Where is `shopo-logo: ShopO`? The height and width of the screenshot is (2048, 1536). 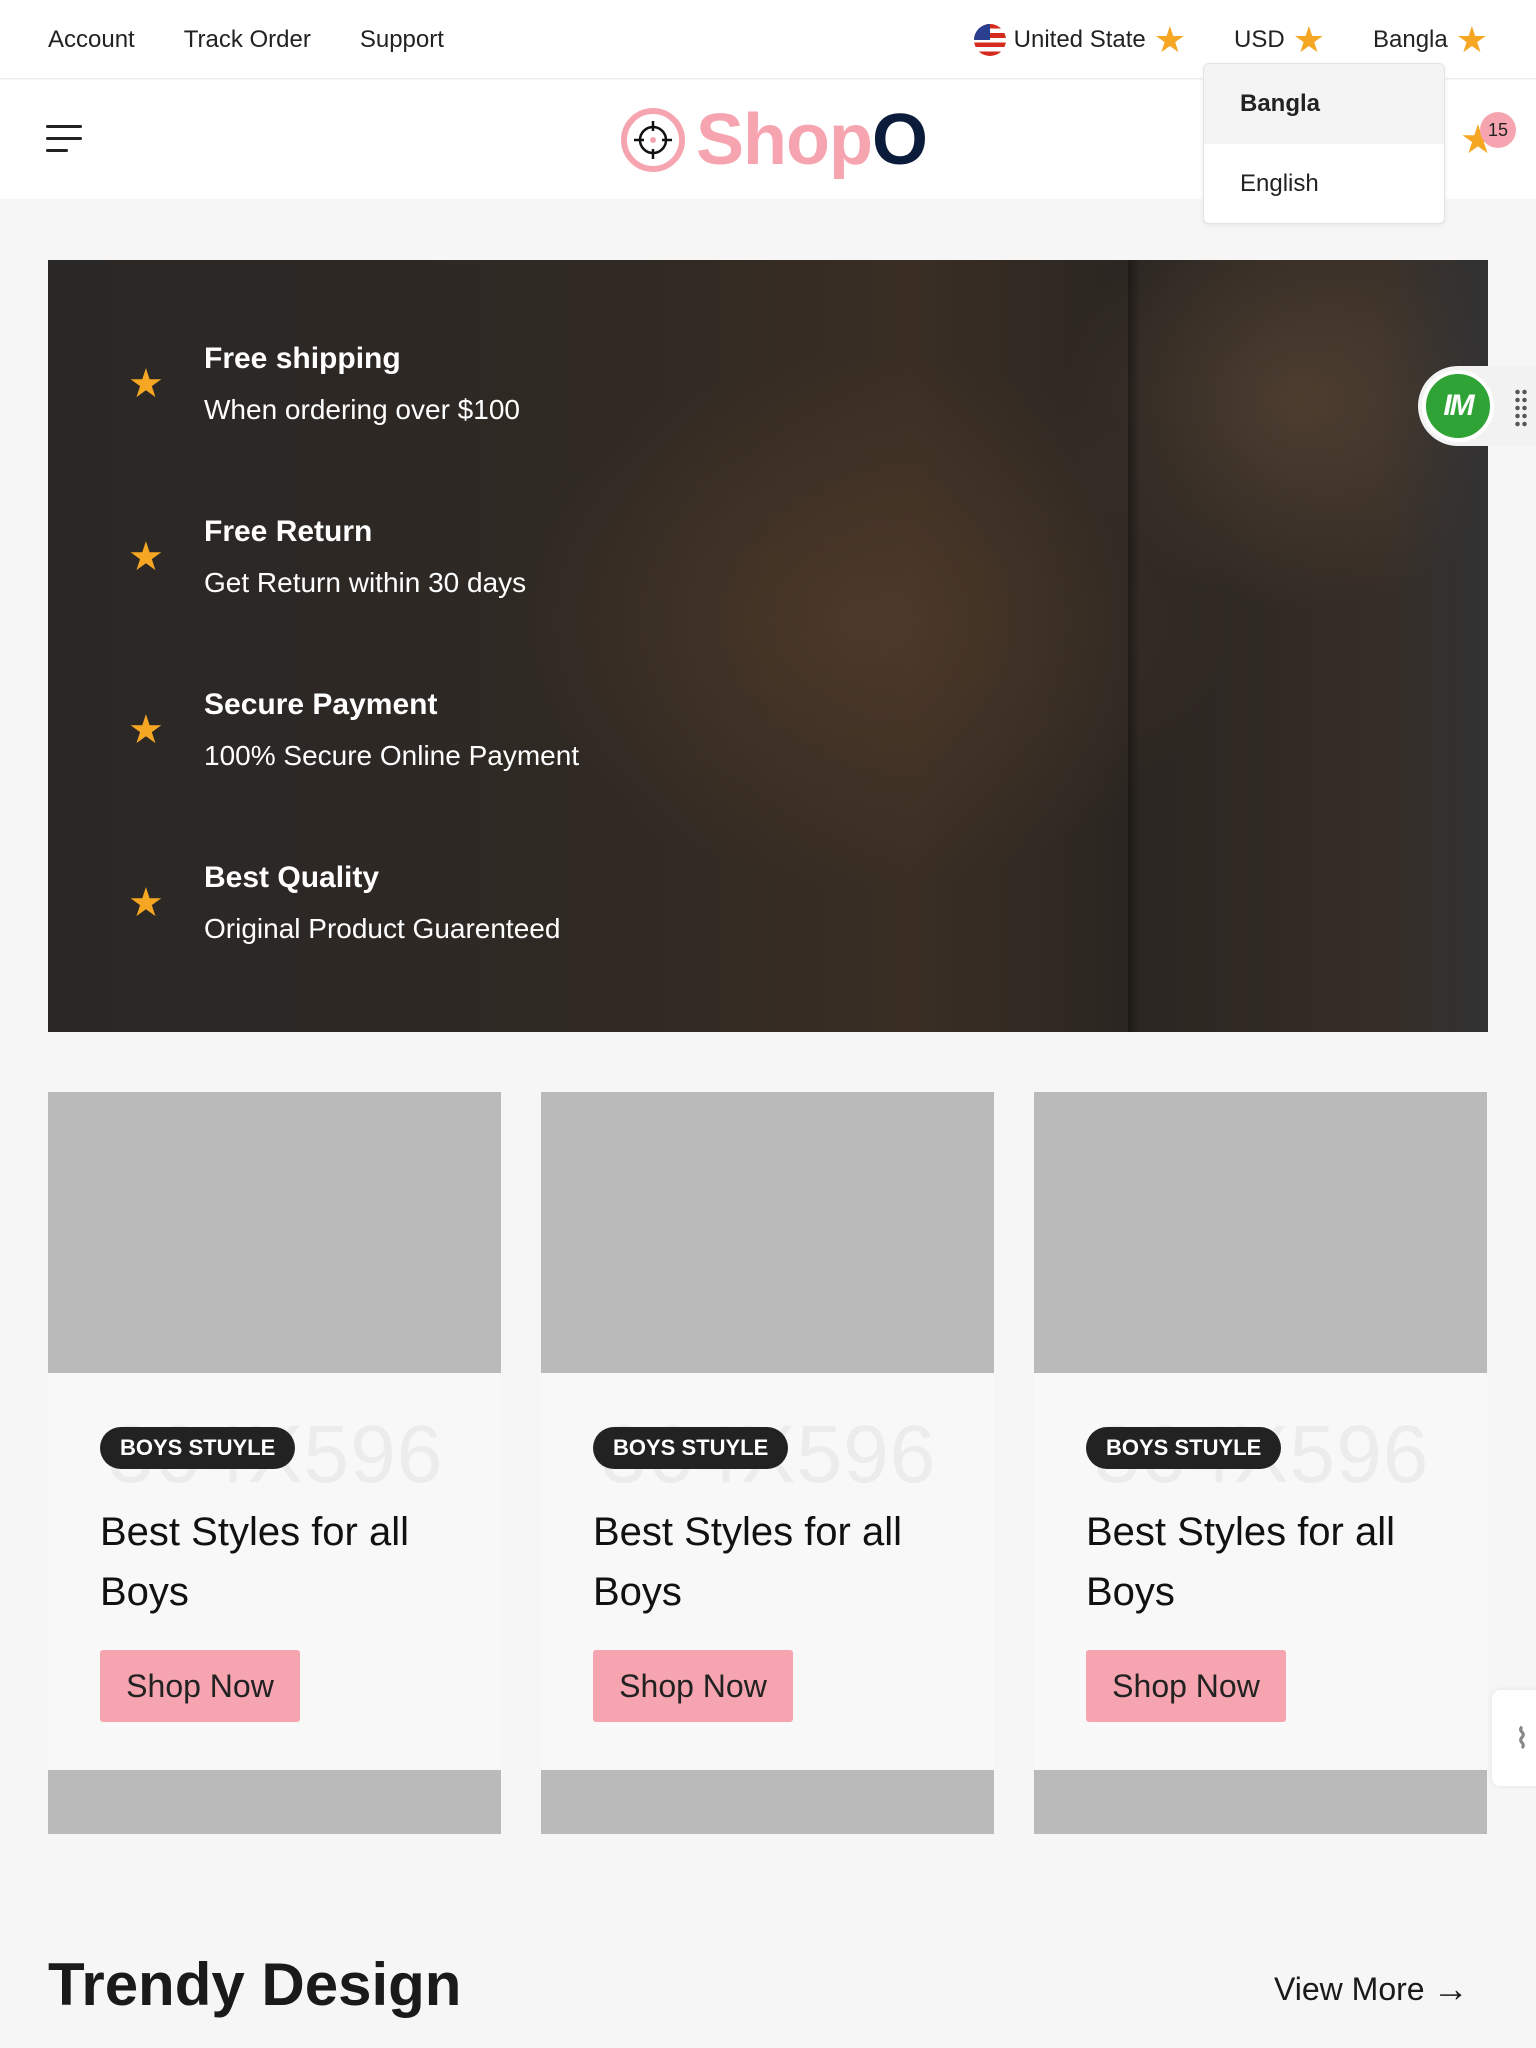 shopo-logo: ShopO is located at coordinates (774, 140).